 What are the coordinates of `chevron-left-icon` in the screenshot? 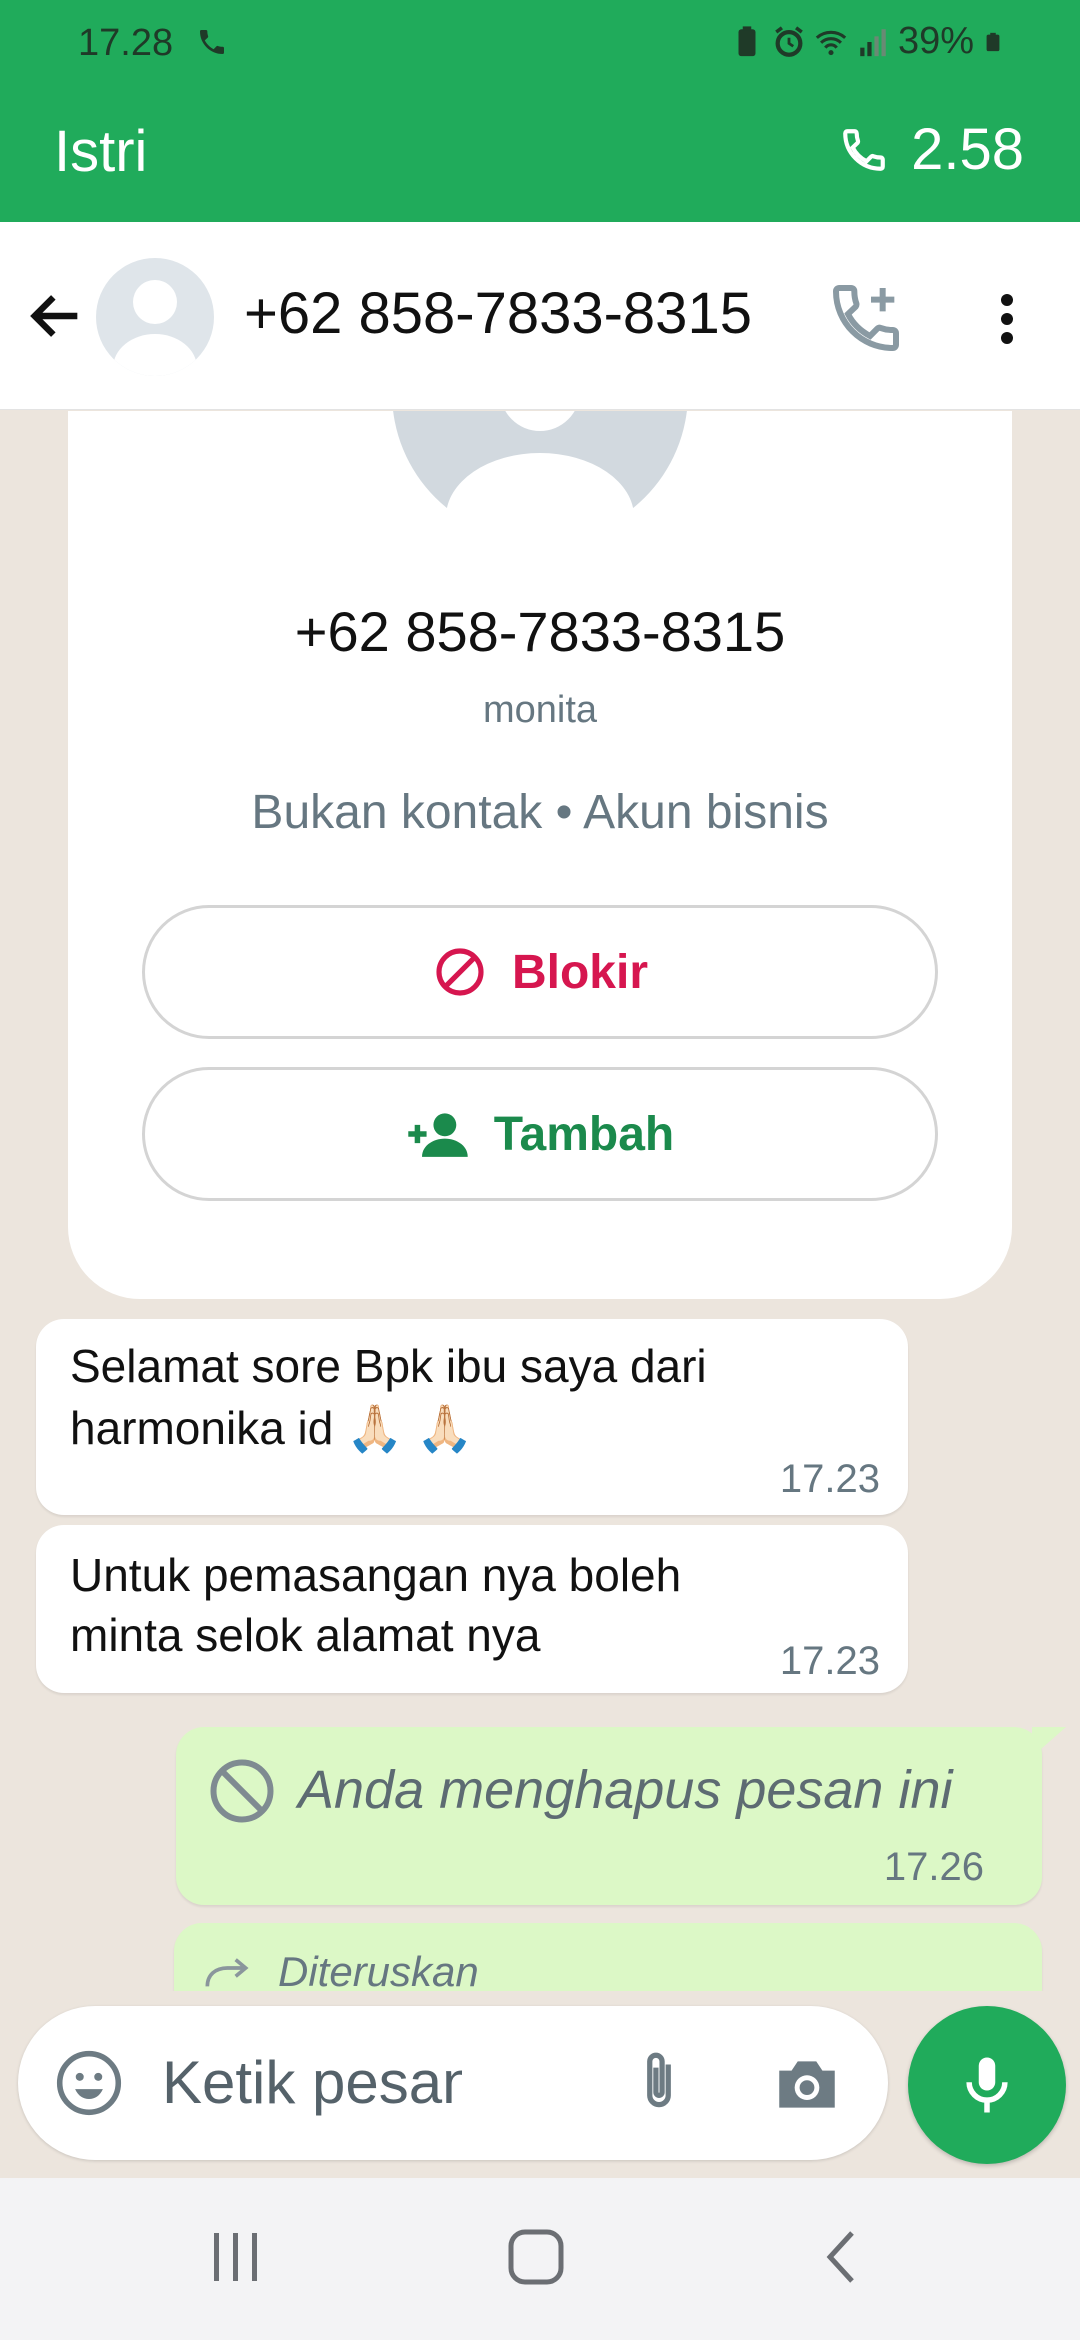 It's located at (840, 2257).